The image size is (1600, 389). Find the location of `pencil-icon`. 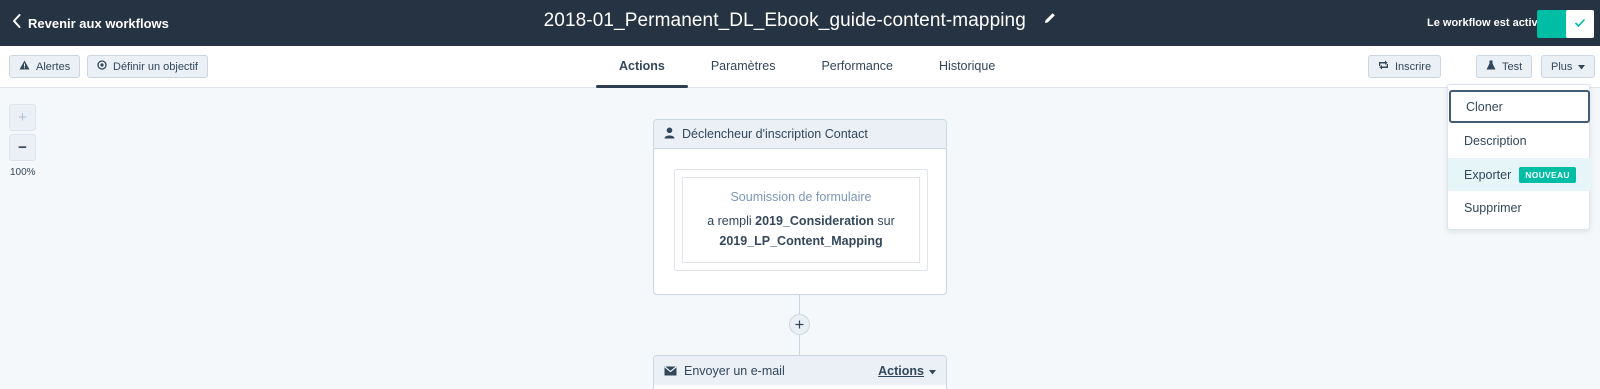

pencil-icon is located at coordinates (1050, 20).